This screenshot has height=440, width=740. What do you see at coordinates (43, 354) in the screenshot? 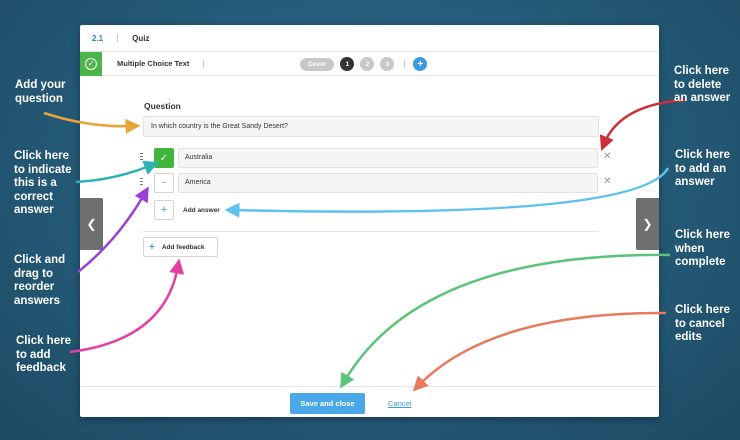
I see `callout-add-feedback: Click here to add feedback` at bounding box center [43, 354].